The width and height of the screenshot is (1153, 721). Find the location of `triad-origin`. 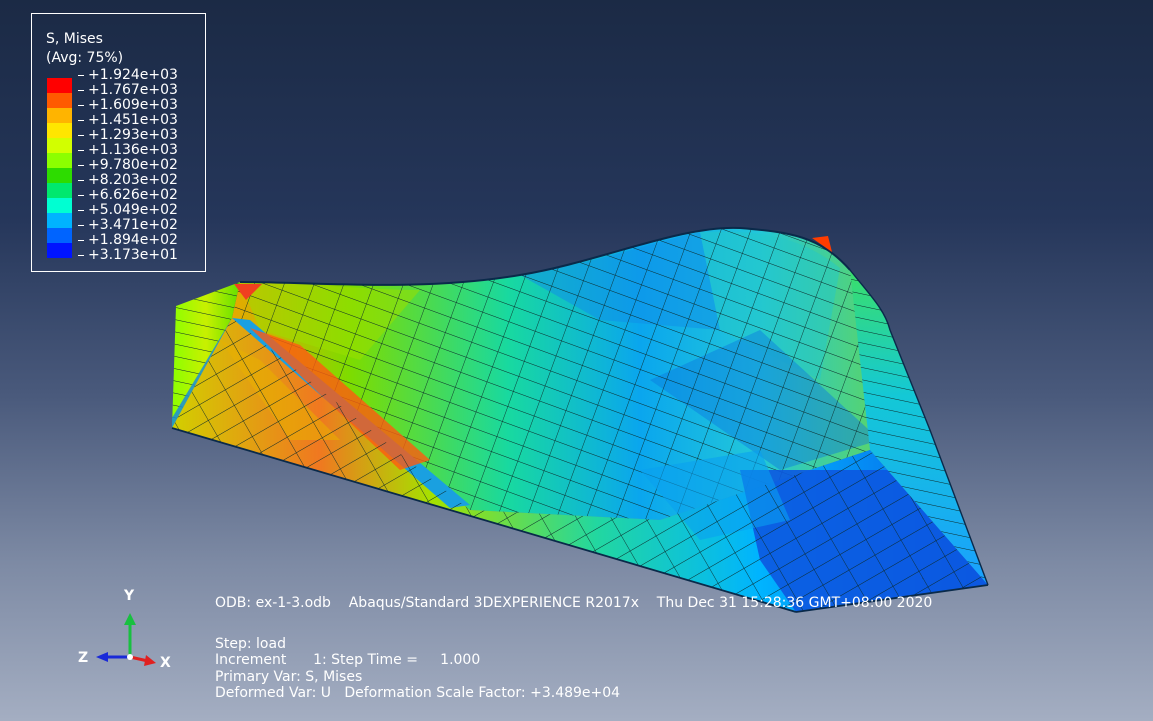

triad-origin is located at coordinates (130, 657).